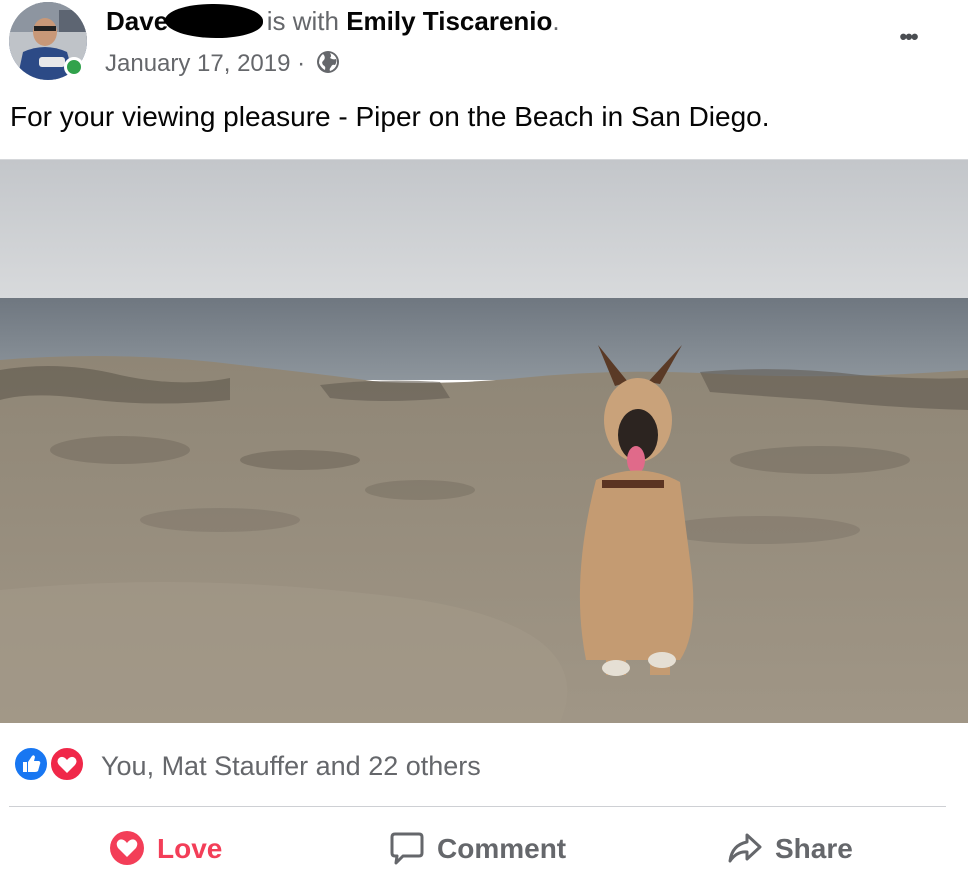 The height and width of the screenshot is (880, 968). Describe the element at coordinates (190, 848) in the screenshot. I see `love-button-label: Love` at that location.